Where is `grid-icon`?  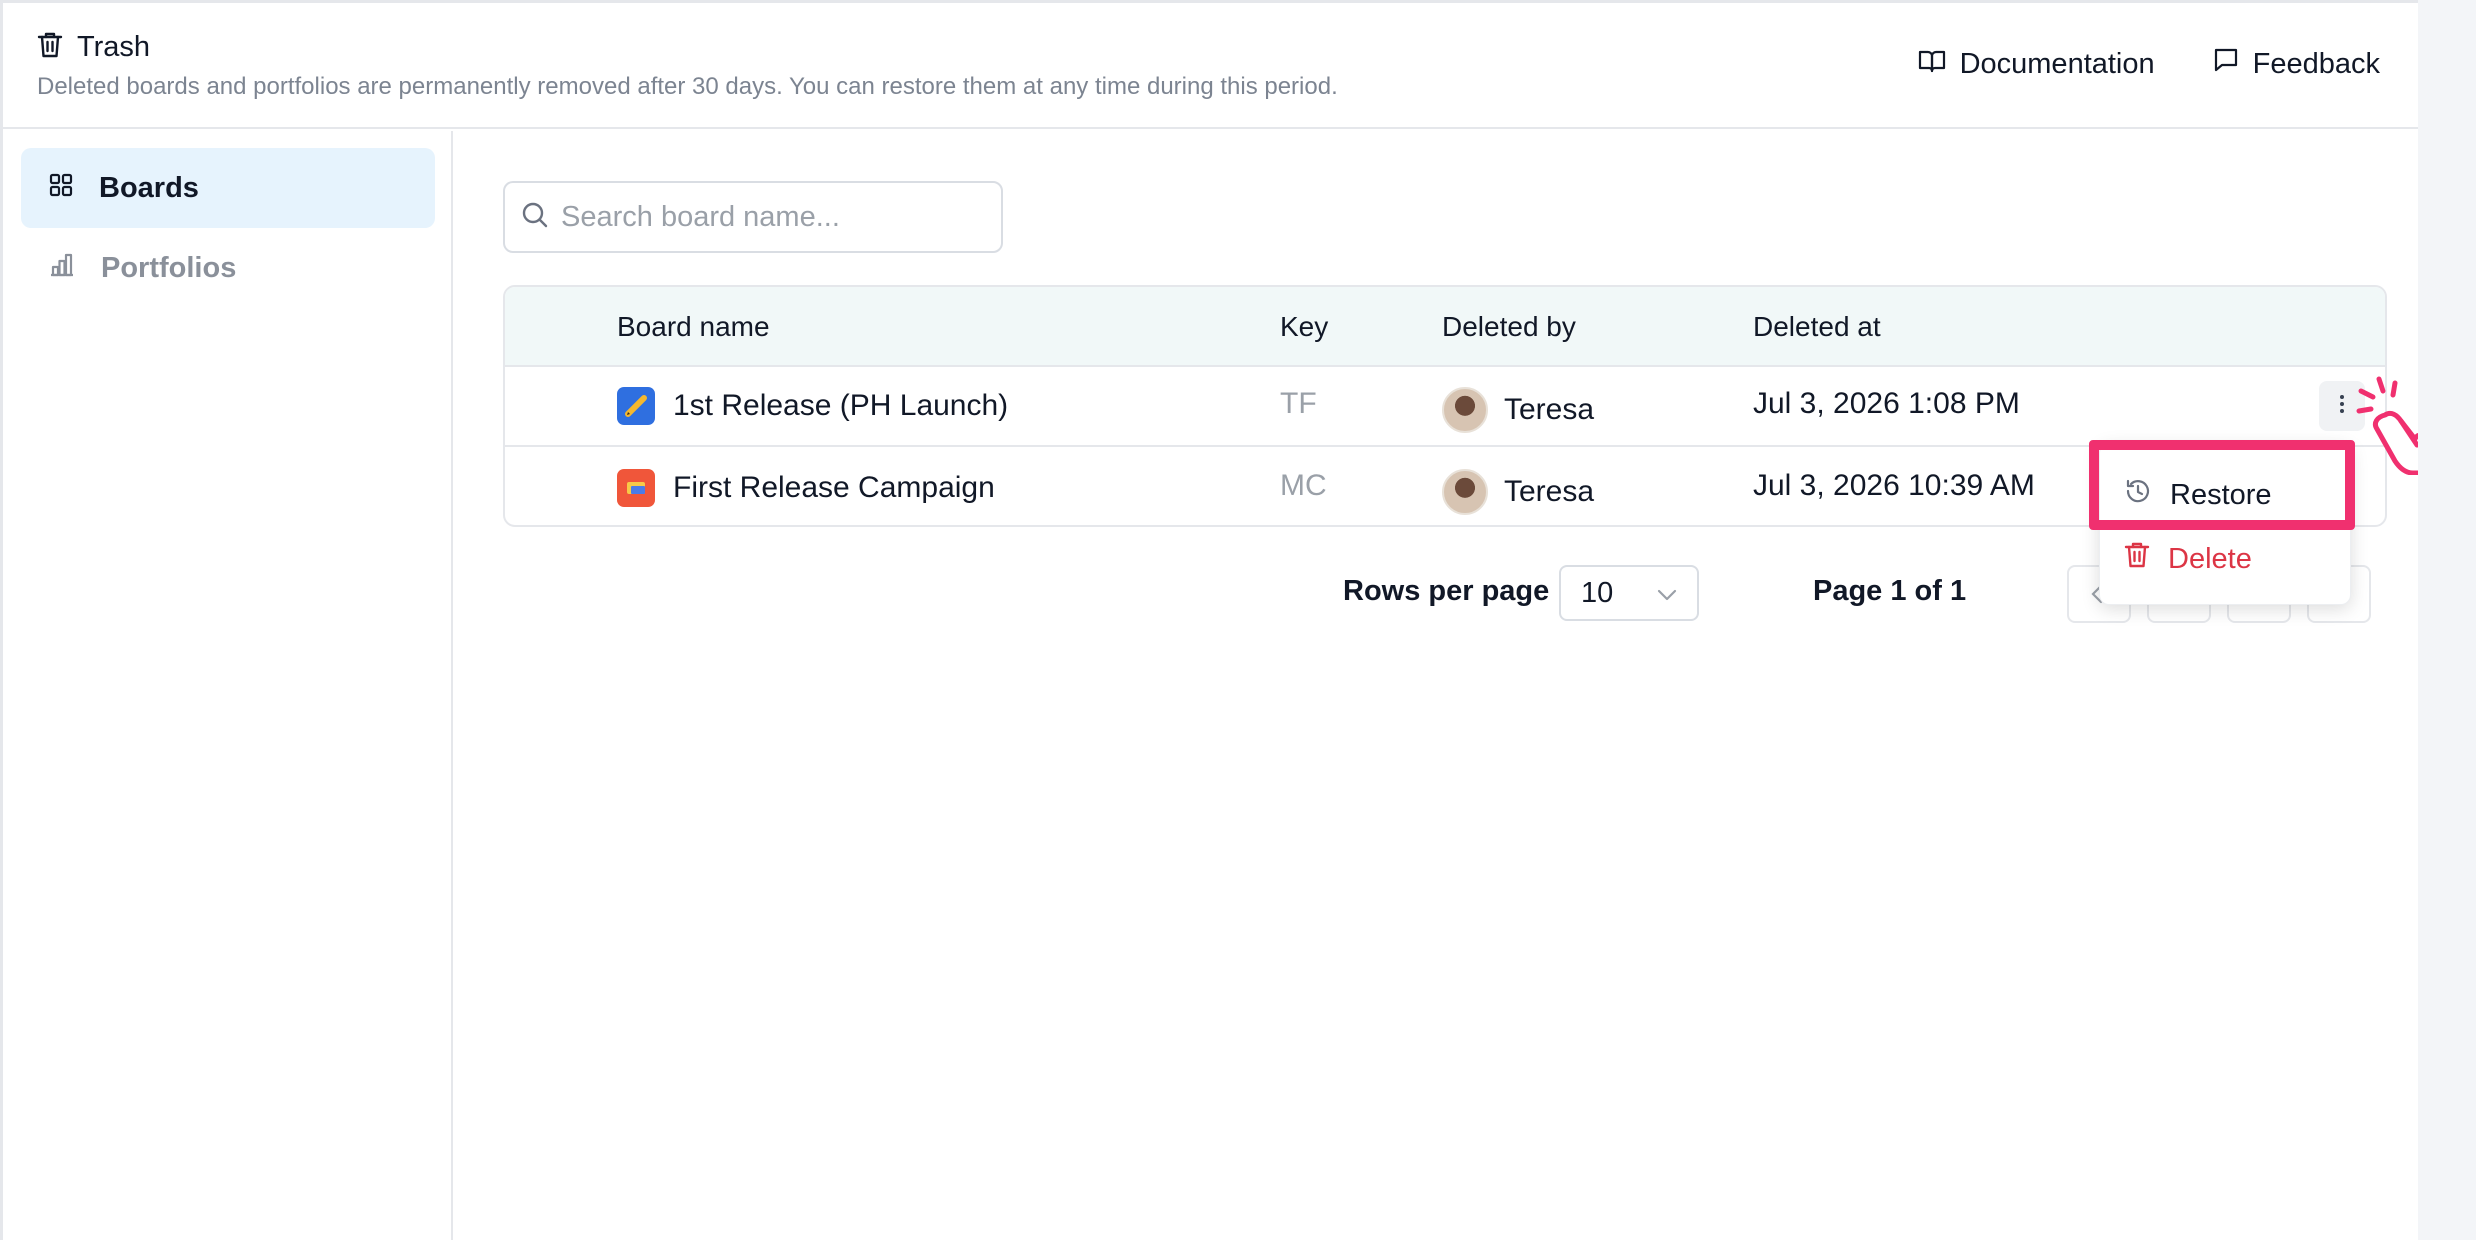 grid-icon is located at coordinates (61, 188).